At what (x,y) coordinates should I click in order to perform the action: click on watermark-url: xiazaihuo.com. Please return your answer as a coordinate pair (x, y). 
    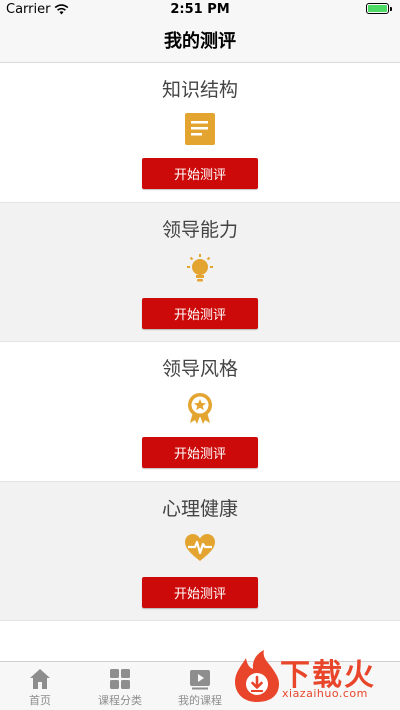
    Looking at the image, I should click on (325, 693).